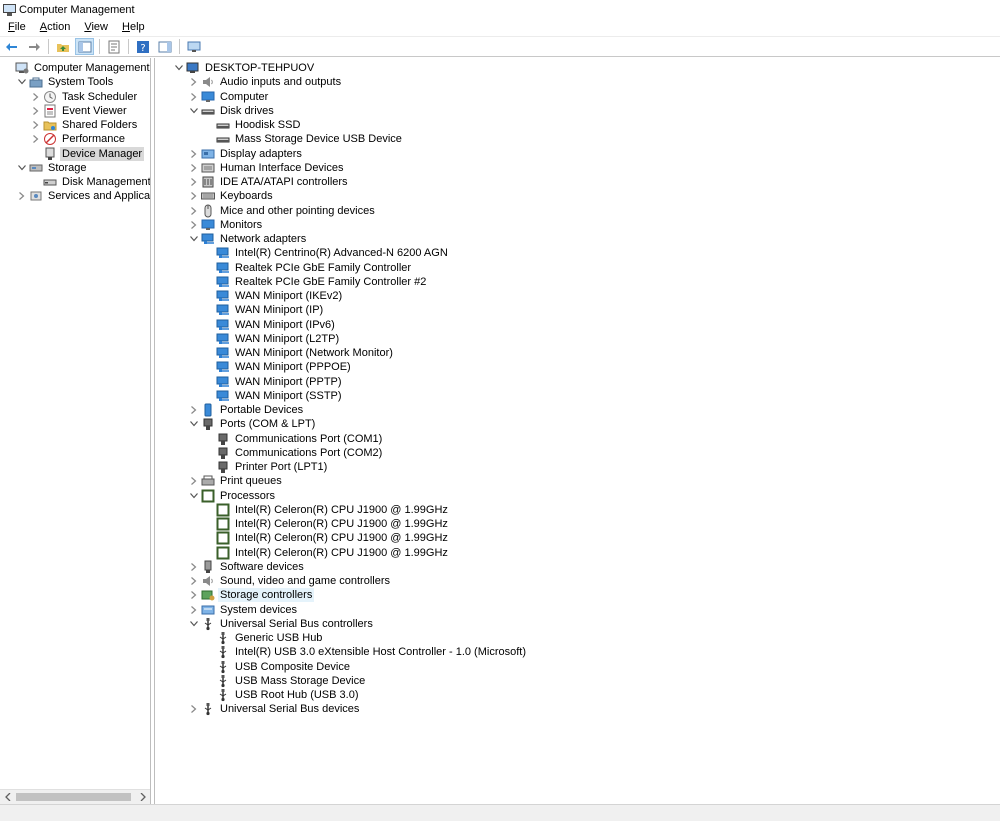 Image resolution: width=1000 pixels, height=821 pixels. Describe the element at coordinates (283, 211) in the screenshot. I see `tree-item-mice-and-other-pointing-devices: Mice and other pointing devices` at that location.